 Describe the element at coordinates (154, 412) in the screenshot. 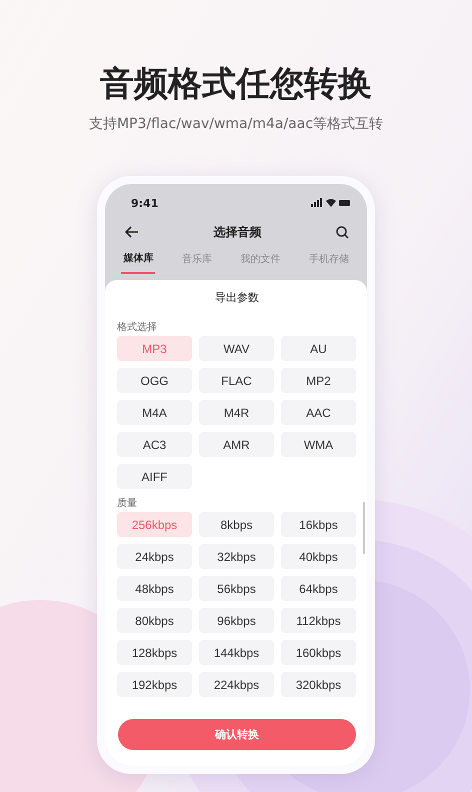

I see `option-chip: M4A` at that location.